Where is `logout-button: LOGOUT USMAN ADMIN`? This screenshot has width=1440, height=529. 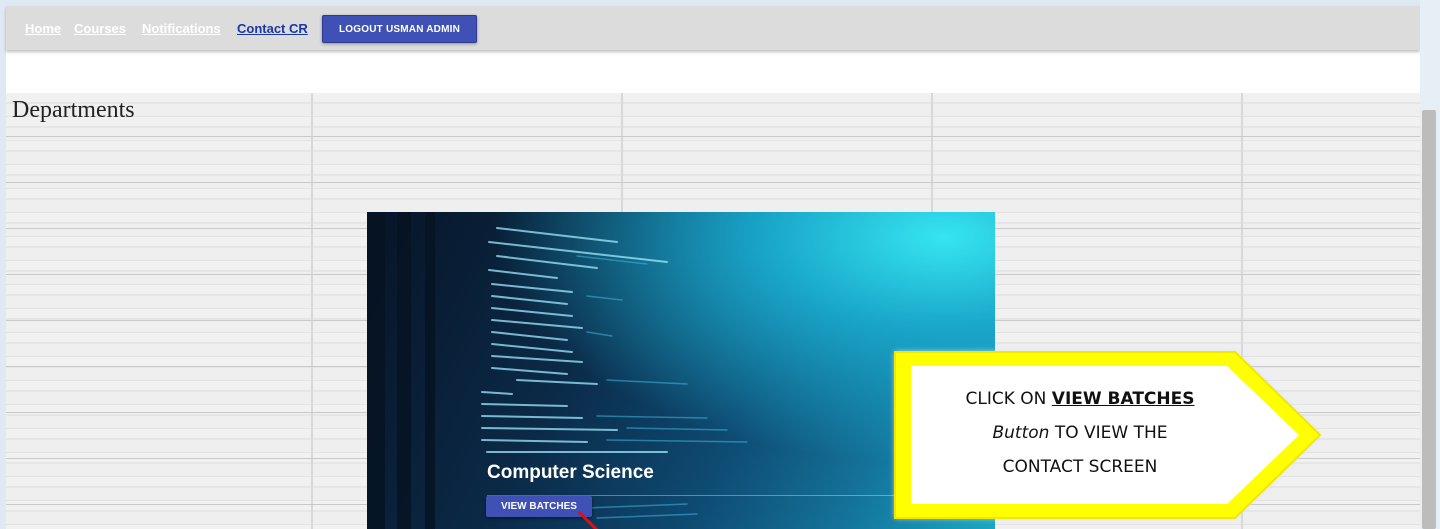
logout-button: LOGOUT USMAN ADMIN is located at coordinates (399, 29).